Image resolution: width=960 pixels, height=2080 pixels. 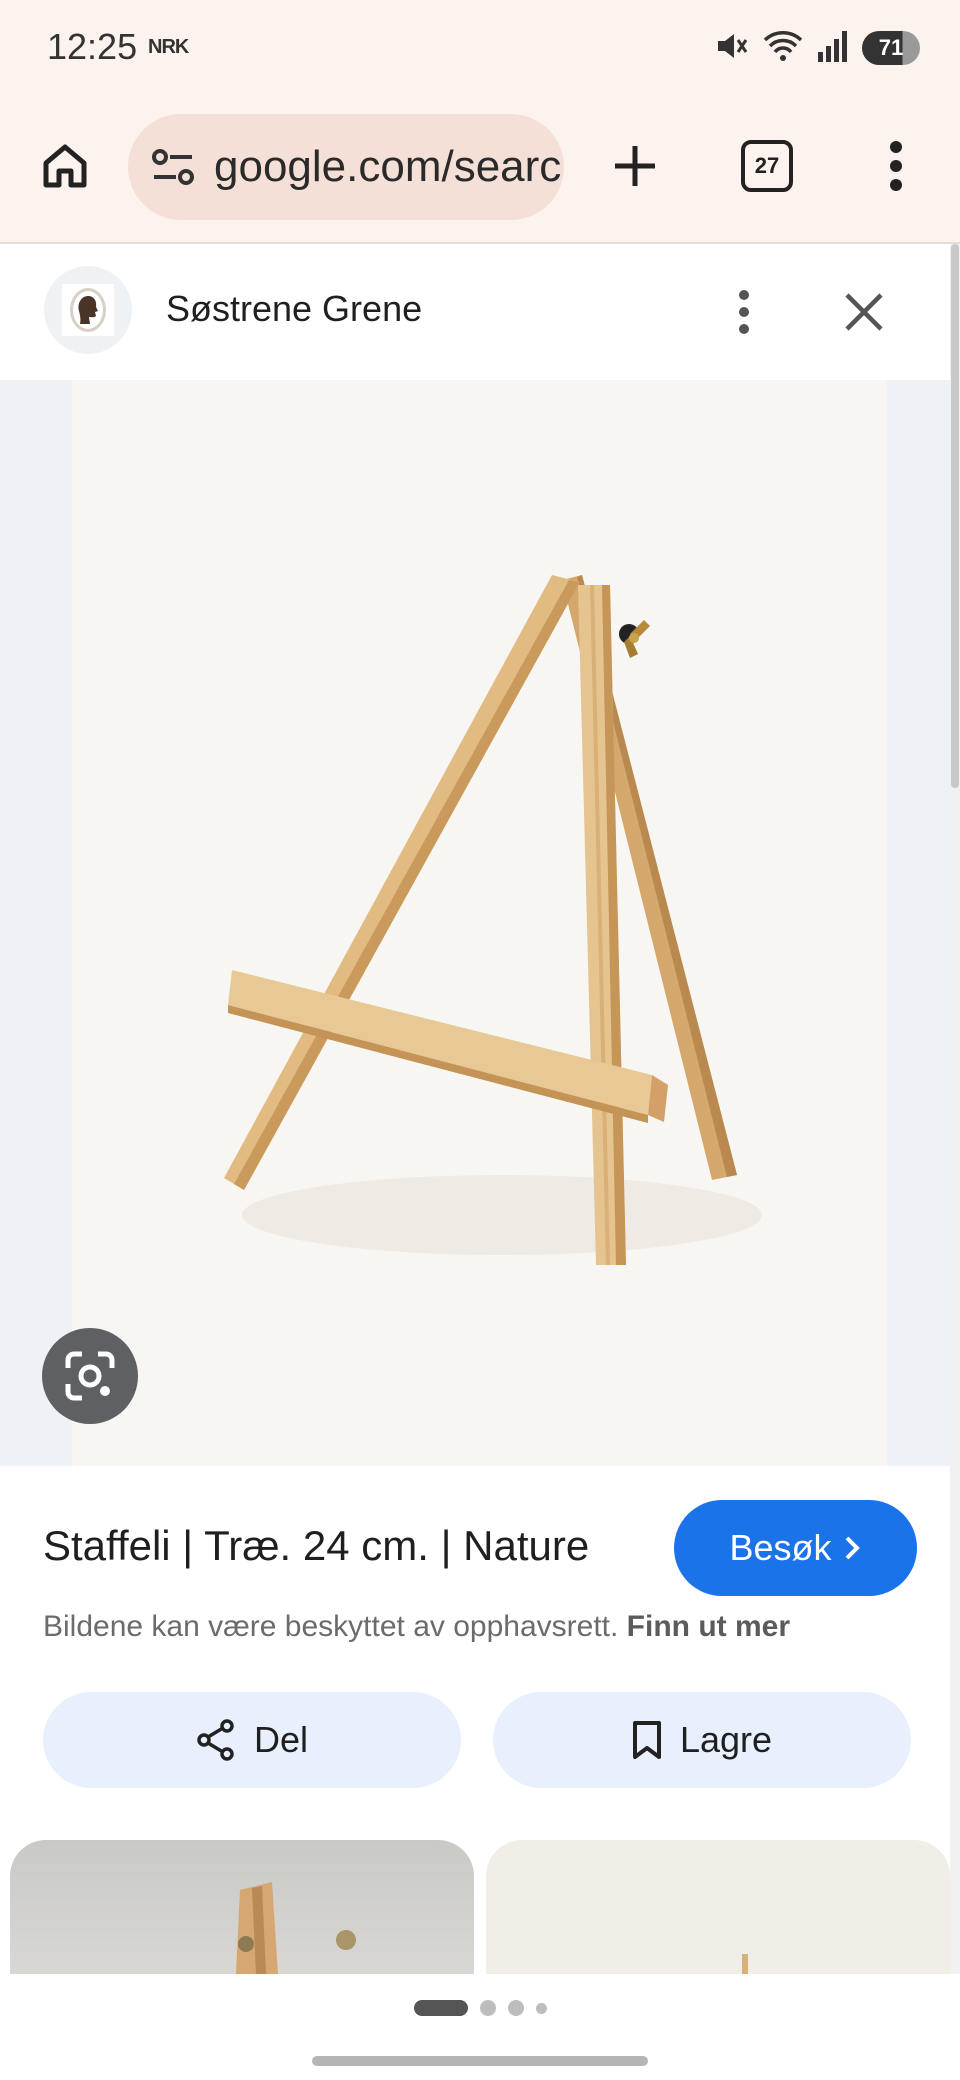 What do you see at coordinates (480, 2027) in the screenshot?
I see `bottom-area` at bounding box center [480, 2027].